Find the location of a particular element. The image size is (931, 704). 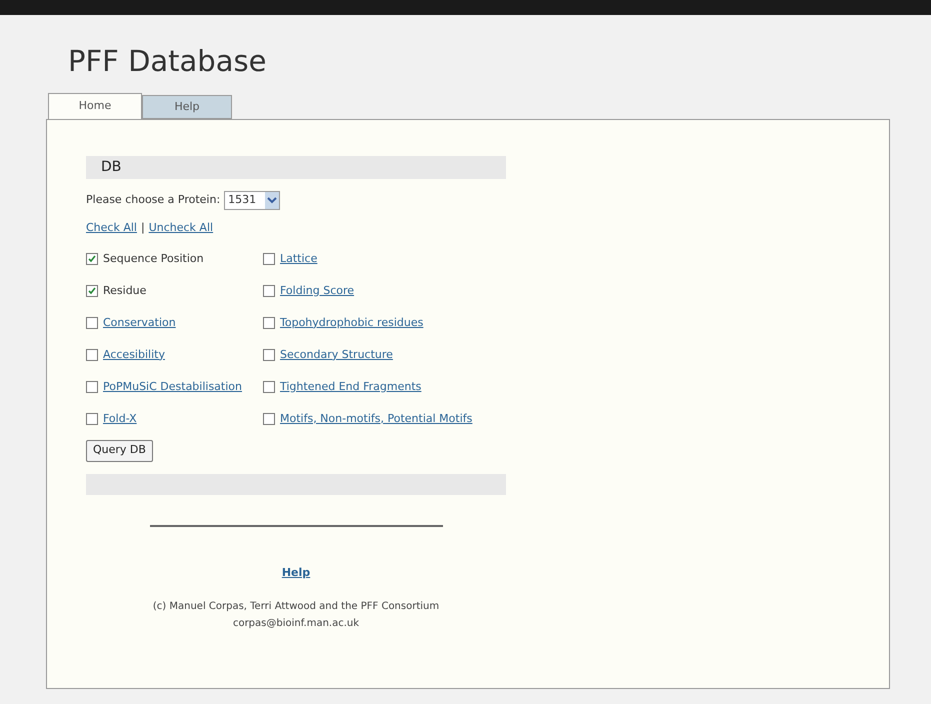

protein-select: 1531 is located at coordinates (252, 200).